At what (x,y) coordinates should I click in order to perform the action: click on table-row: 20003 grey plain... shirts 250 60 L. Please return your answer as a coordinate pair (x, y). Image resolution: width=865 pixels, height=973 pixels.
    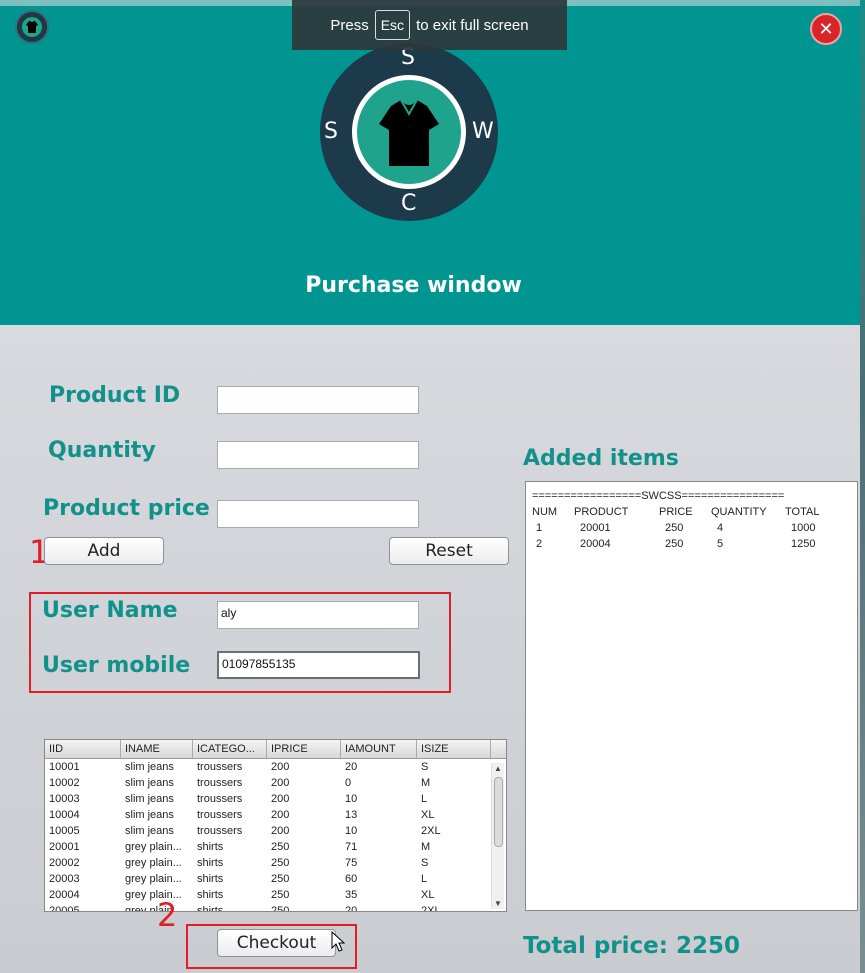
    Looking at the image, I should click on (275, 879).